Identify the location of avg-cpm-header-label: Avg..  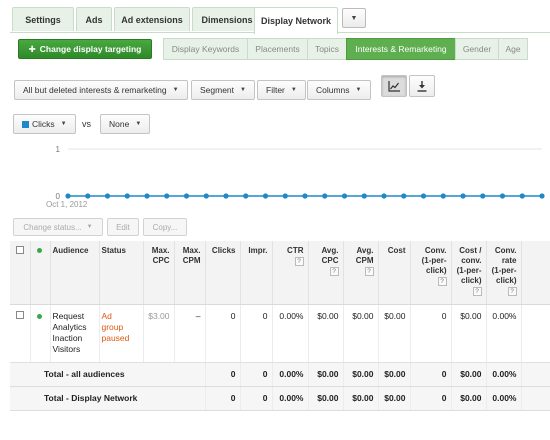
(365, 250).